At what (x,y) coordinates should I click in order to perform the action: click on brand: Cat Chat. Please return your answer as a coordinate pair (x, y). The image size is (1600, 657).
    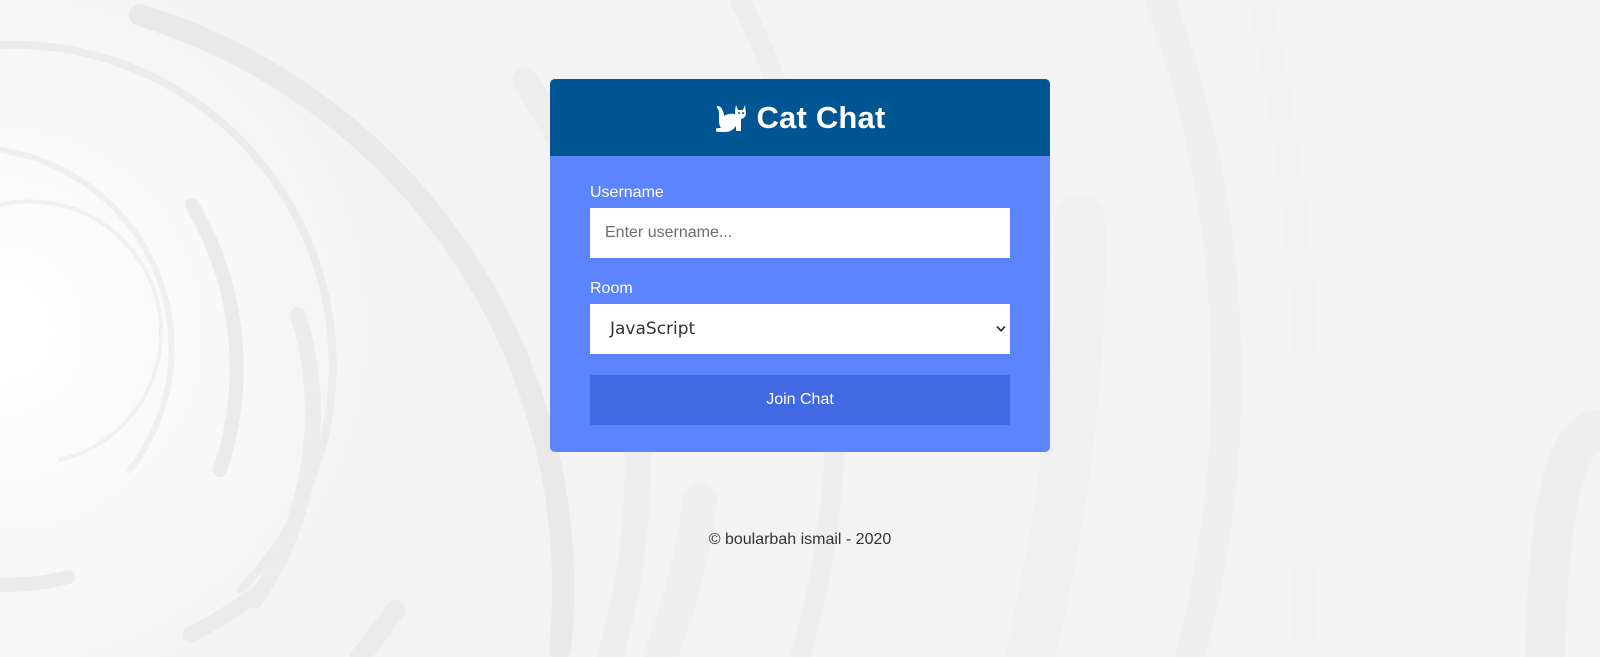
    Looking at the image, I should click on (799, 118).